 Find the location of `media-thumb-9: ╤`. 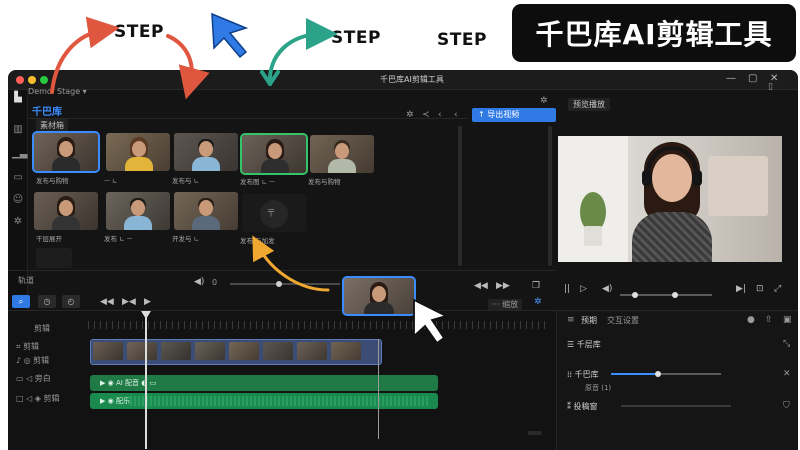

media-thumb-9: ╤ is located at coordinates (274, 213).